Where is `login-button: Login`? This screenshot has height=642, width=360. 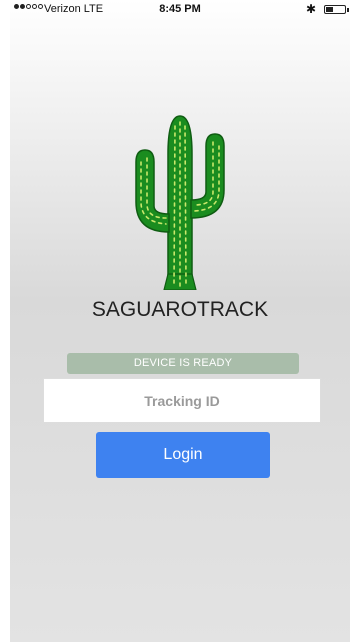 login-button: Login is located at coordinates (183, 455).